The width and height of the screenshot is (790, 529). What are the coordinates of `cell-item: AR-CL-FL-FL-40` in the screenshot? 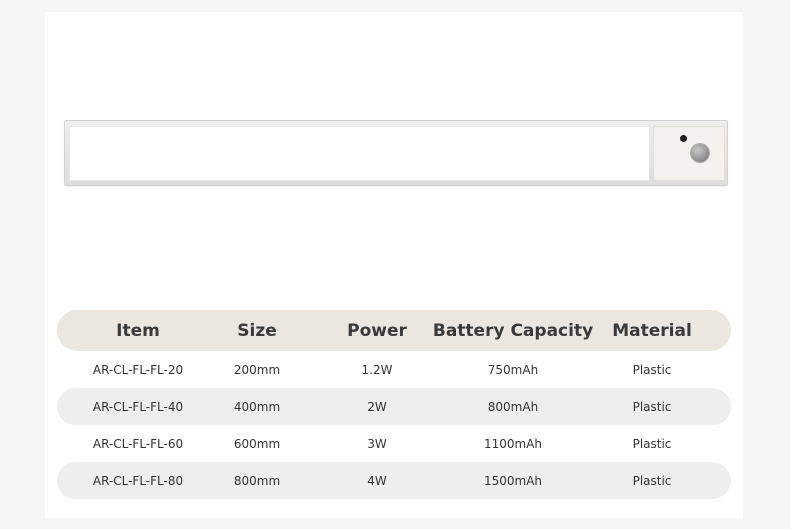 It's located at (138, 406).